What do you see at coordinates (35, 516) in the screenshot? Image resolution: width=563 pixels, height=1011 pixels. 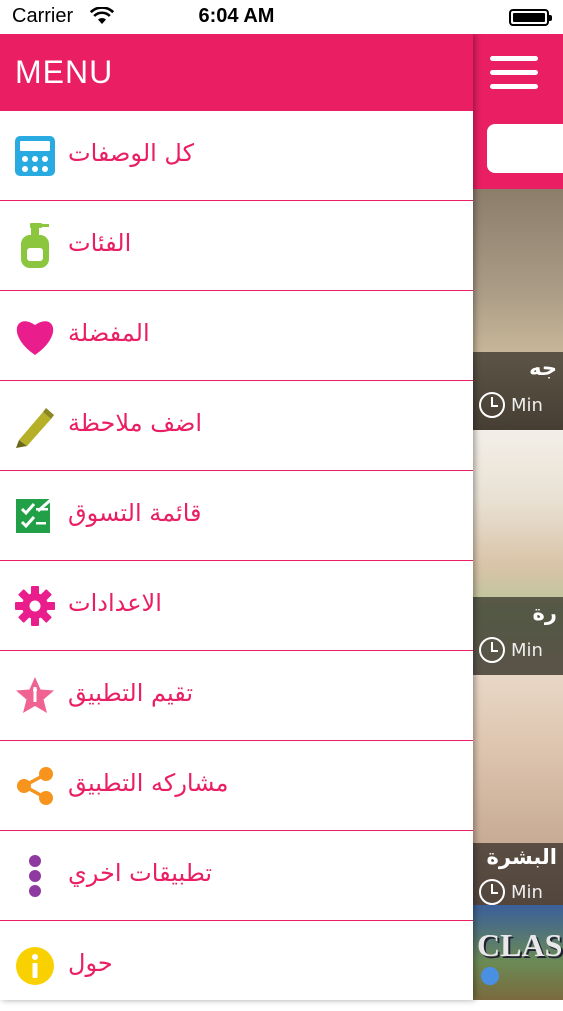 I see `checklist-icon` at bounding box center [35, 516].